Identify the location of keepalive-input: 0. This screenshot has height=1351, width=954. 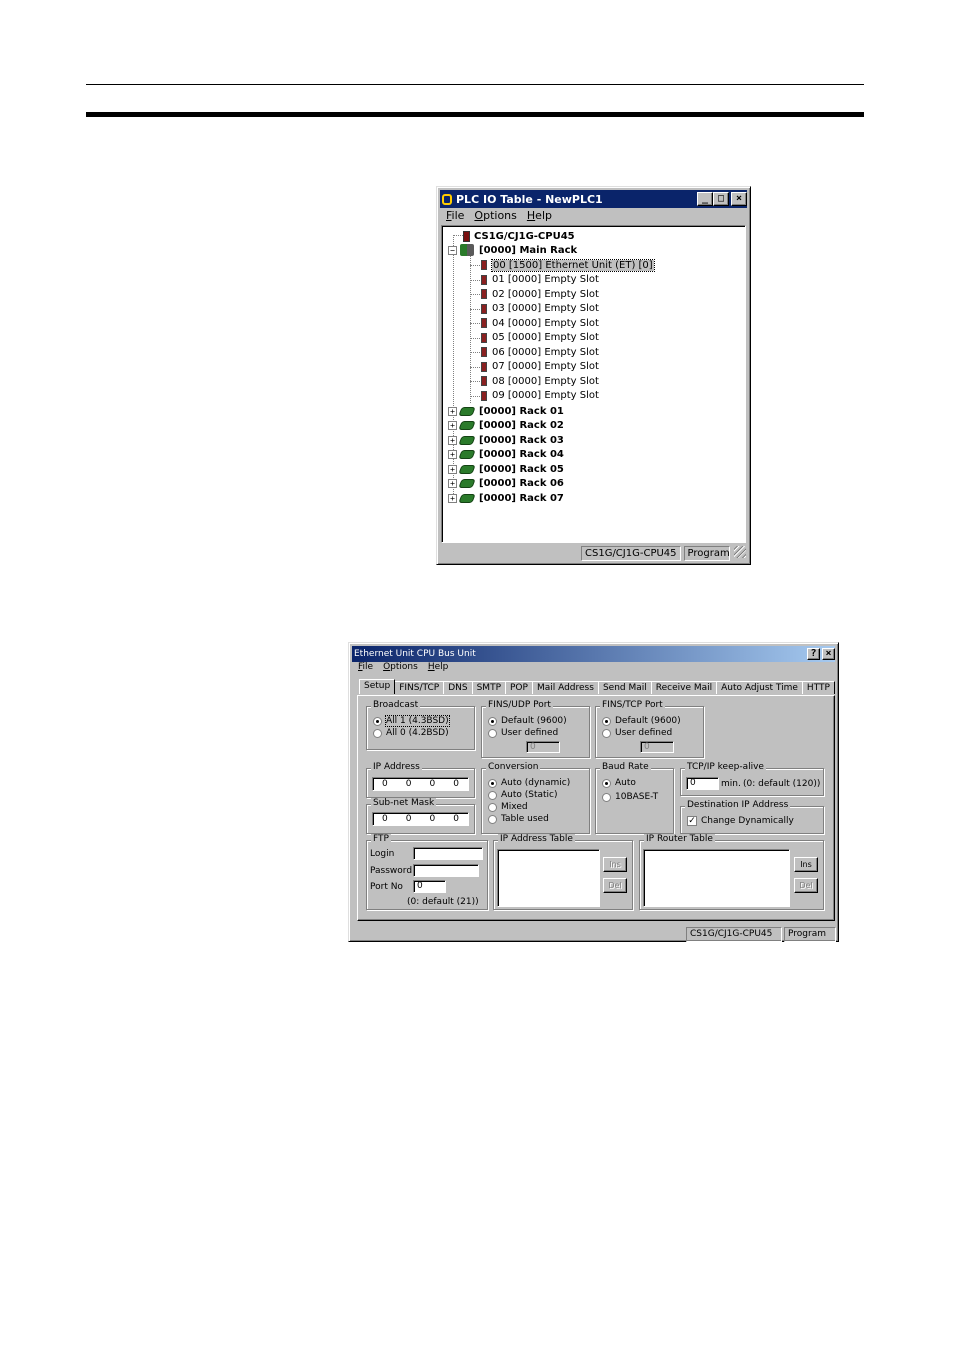
(702, 783).